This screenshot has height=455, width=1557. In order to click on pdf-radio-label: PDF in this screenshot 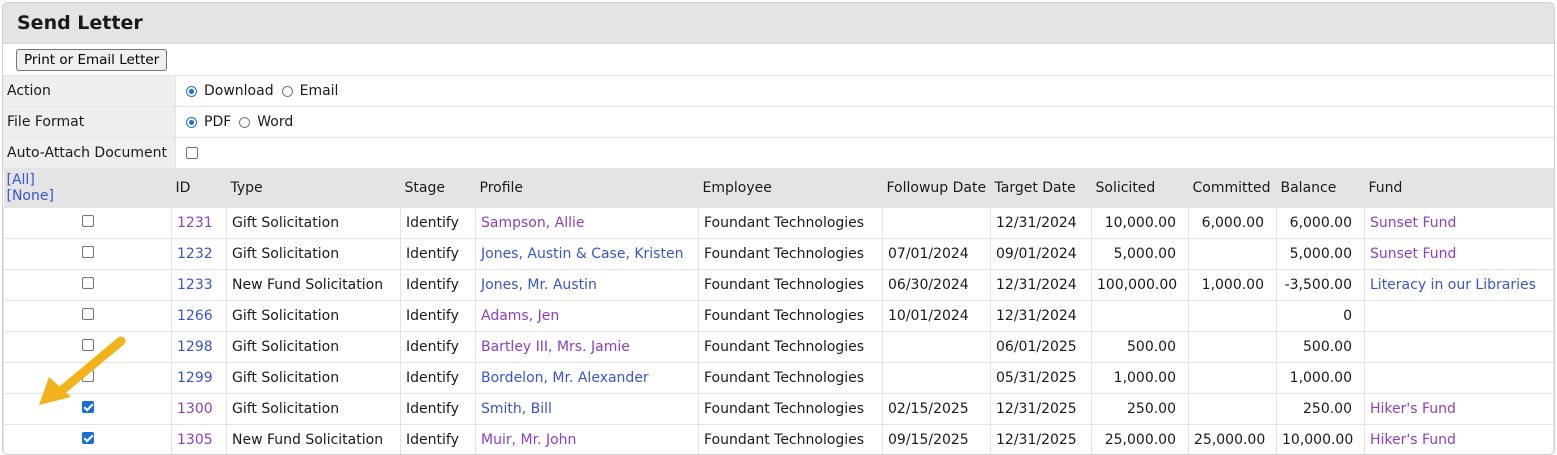, I will do `click(217, 122)`.